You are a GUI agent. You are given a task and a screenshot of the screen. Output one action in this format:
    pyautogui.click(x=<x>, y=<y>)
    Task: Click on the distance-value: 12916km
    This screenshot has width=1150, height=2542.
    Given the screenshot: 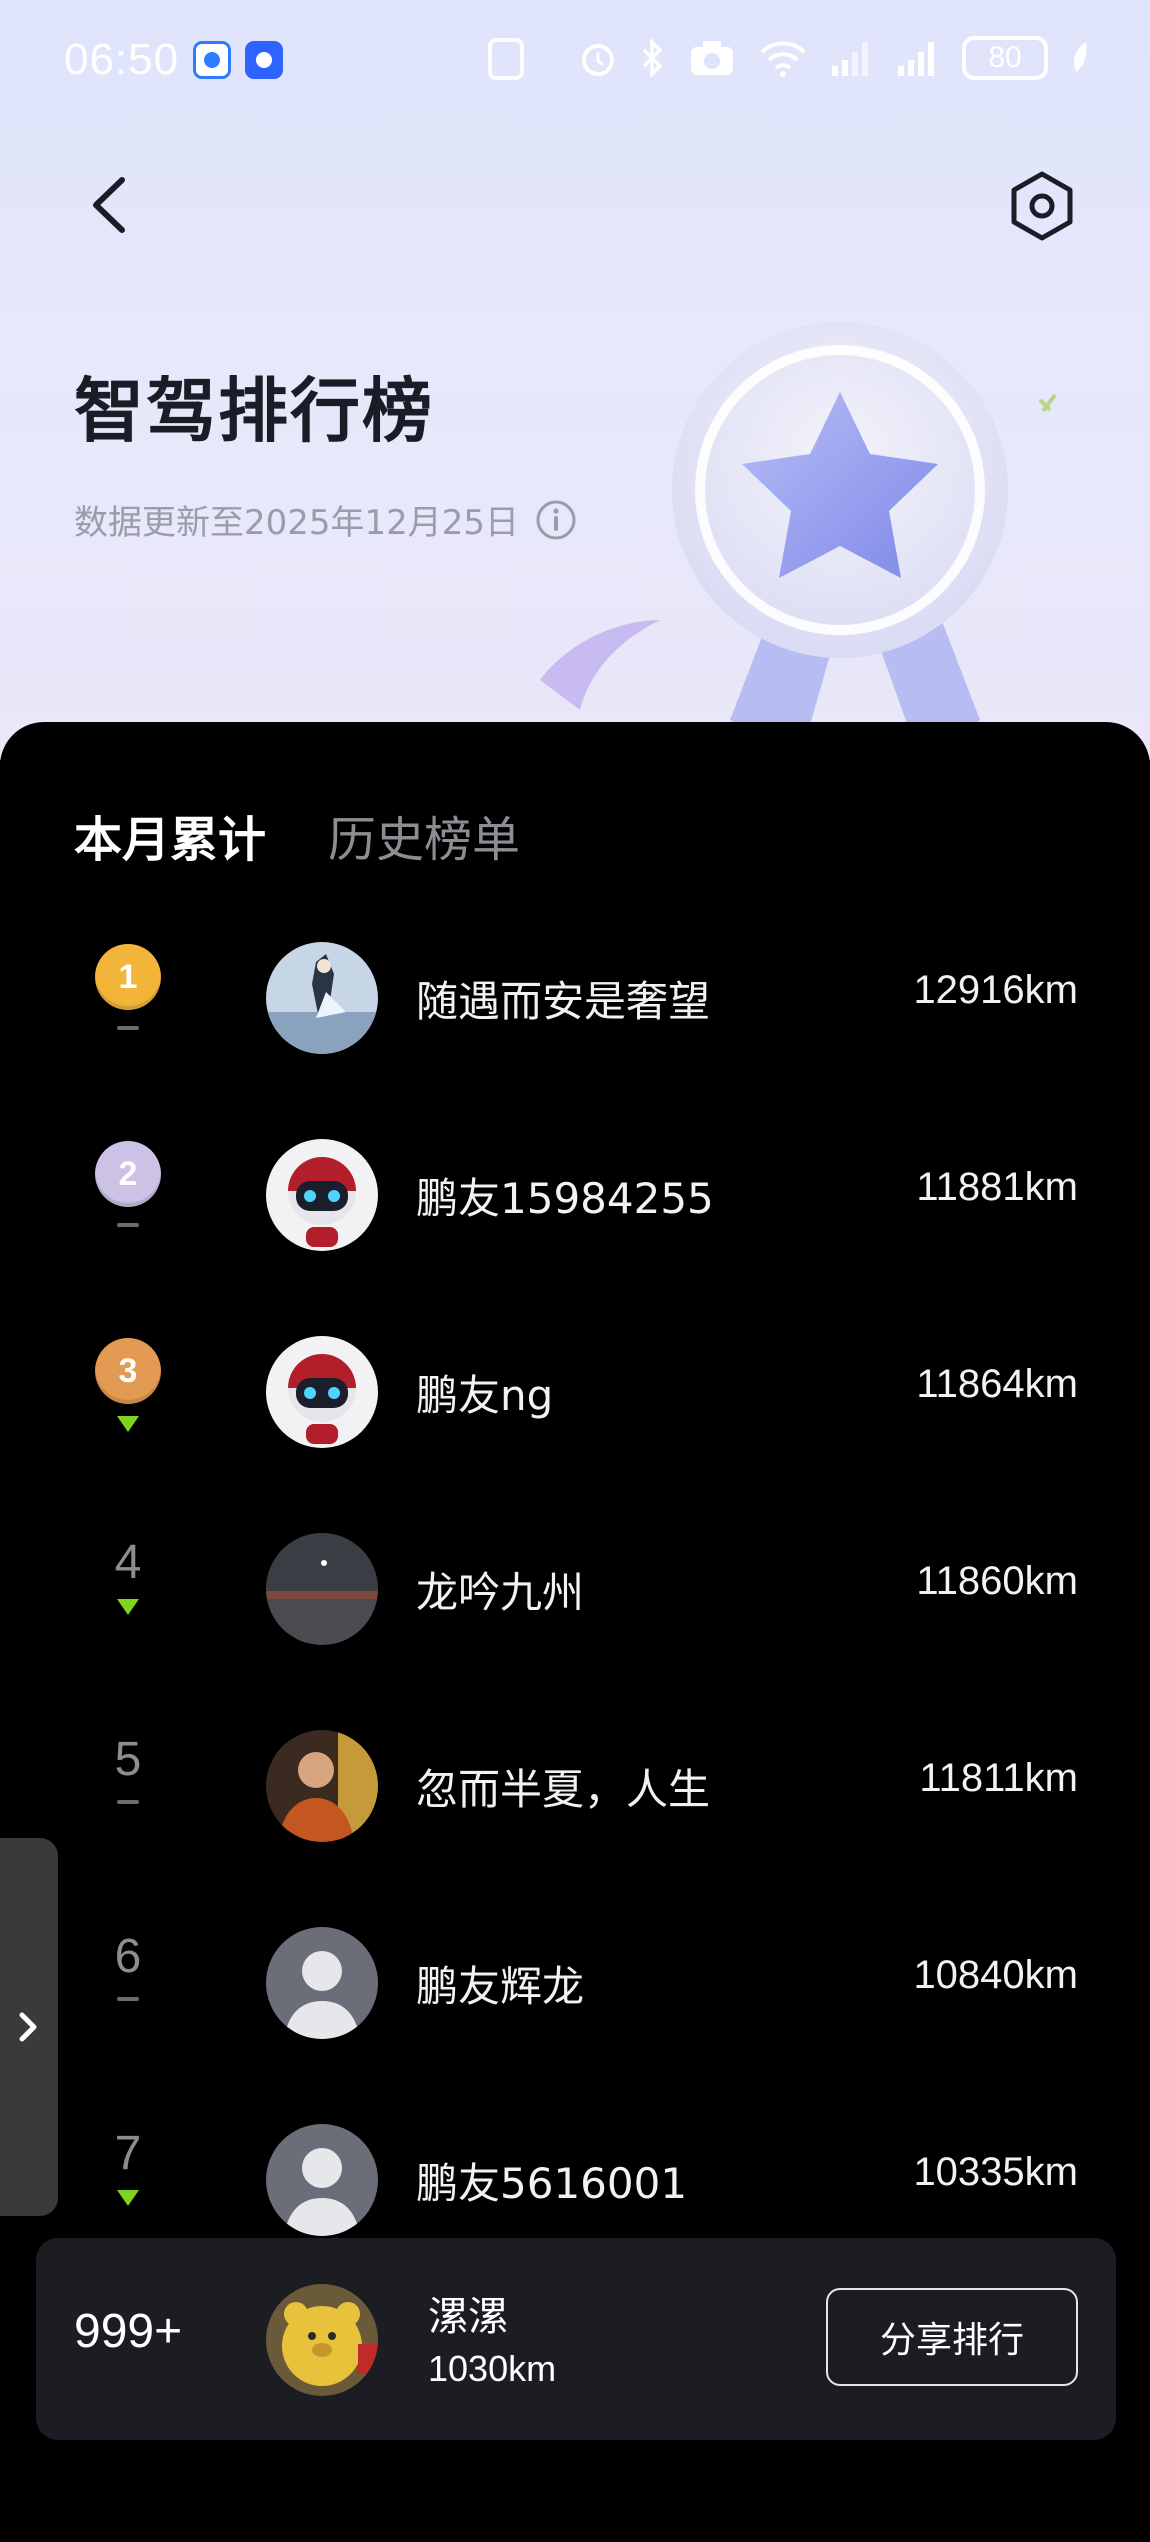 What is the action you would take?
    pyautogui.click(x=995, y=990)
    